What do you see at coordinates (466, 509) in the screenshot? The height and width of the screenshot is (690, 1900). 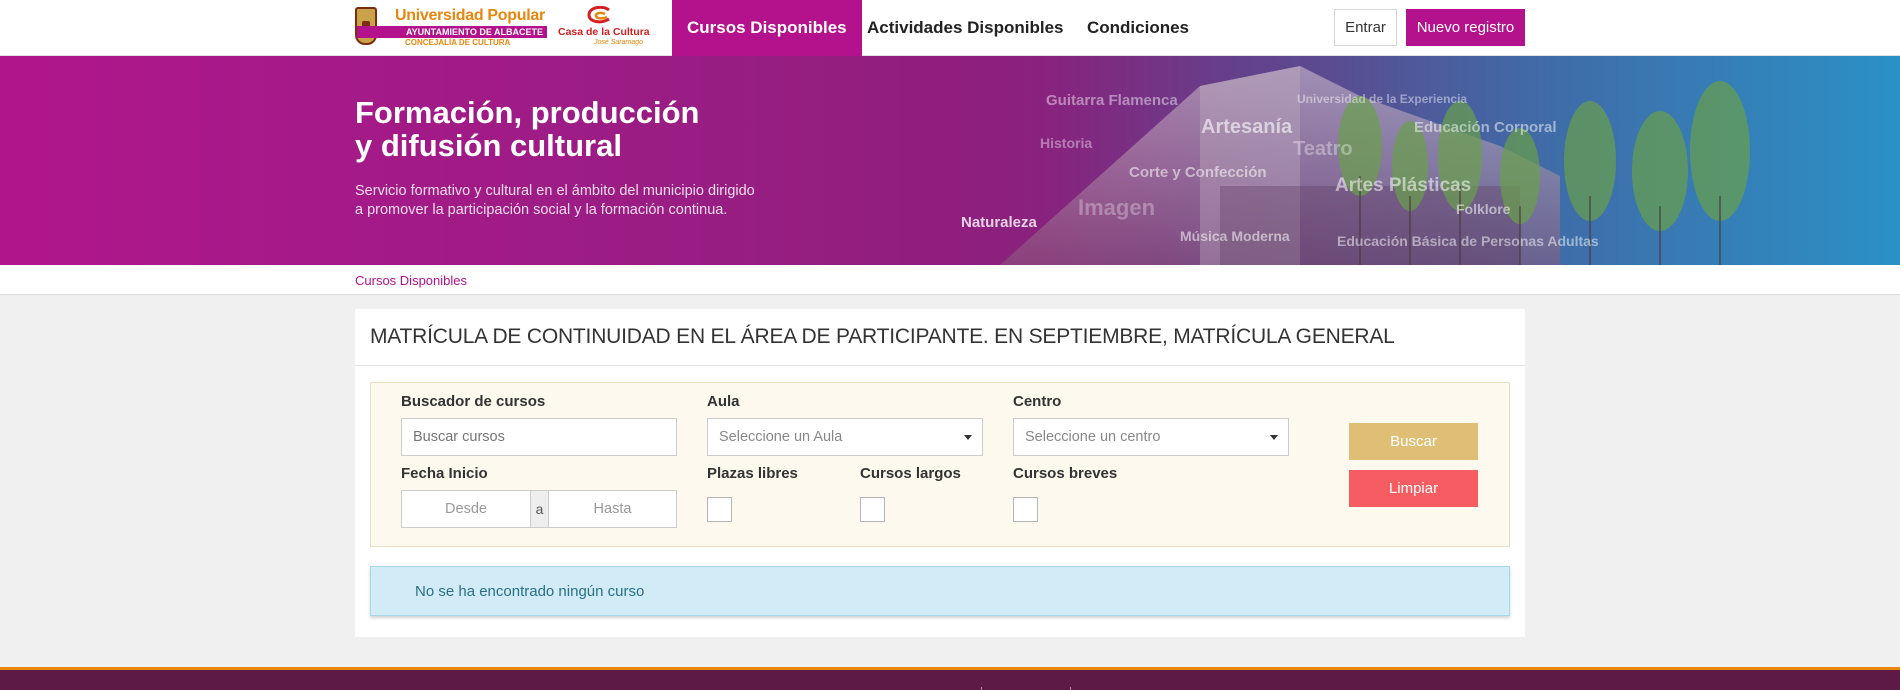 I see `date-from-input: Desde` at bounding box center [466, 509].